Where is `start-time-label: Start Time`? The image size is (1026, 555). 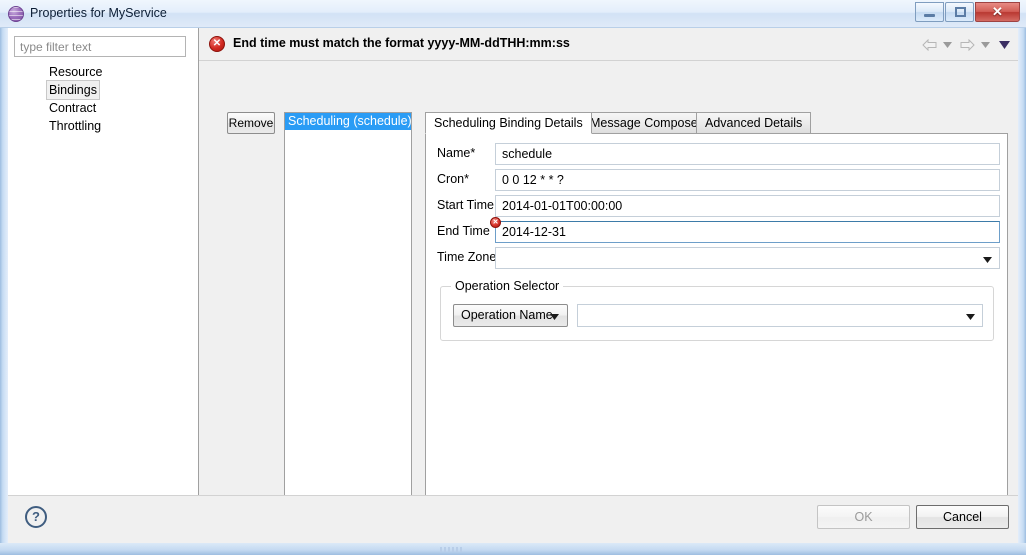 start-time-label: Start Time is located at coordinates (465, 205).